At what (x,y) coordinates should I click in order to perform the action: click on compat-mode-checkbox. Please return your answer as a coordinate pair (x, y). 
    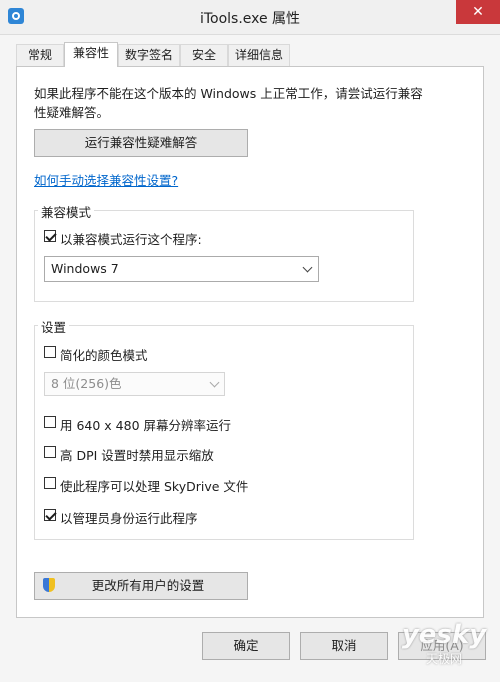
    Looking at the image, I should click on (50, 236).